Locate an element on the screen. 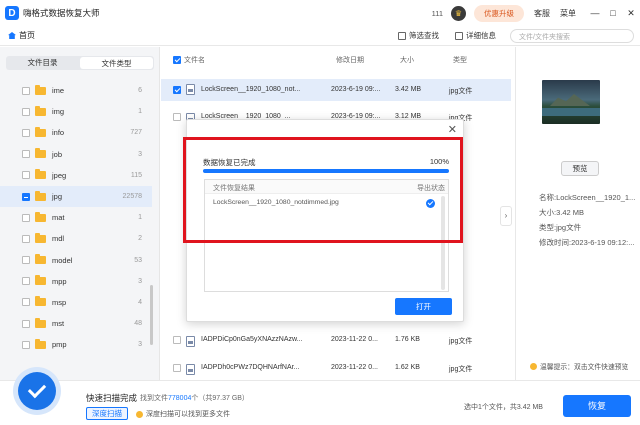  tree-item-count: 48 is located at coordinates (138, 324).